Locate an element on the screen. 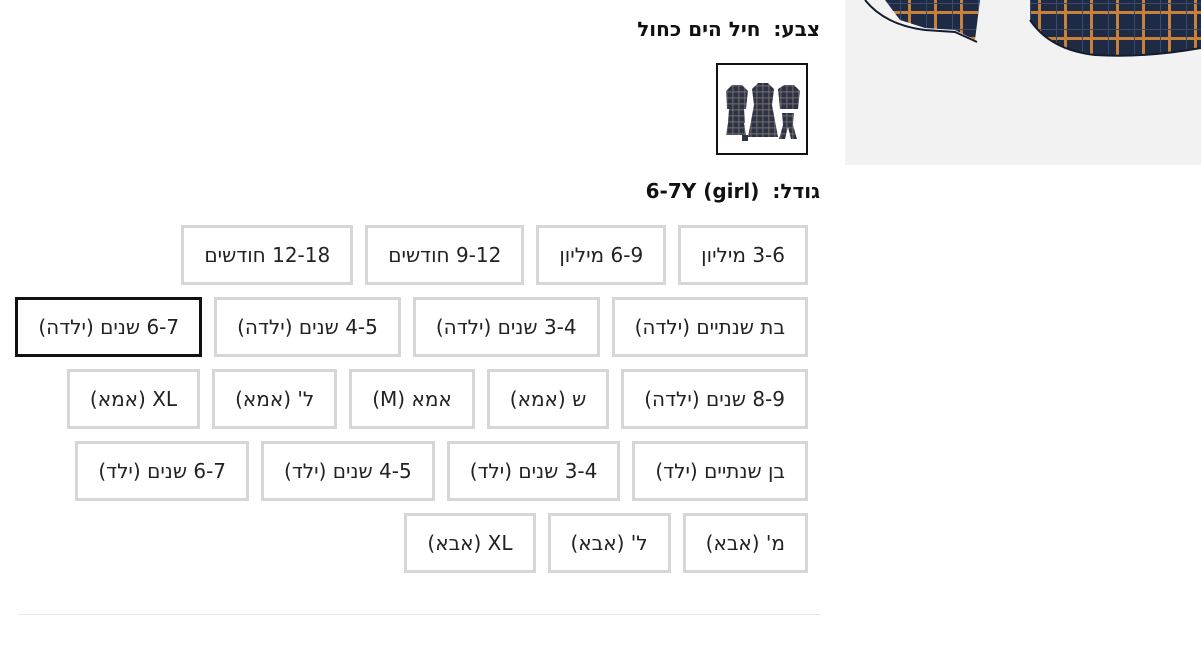  size-value: 6-7Y (girl) is located at coordinates (702, 191).